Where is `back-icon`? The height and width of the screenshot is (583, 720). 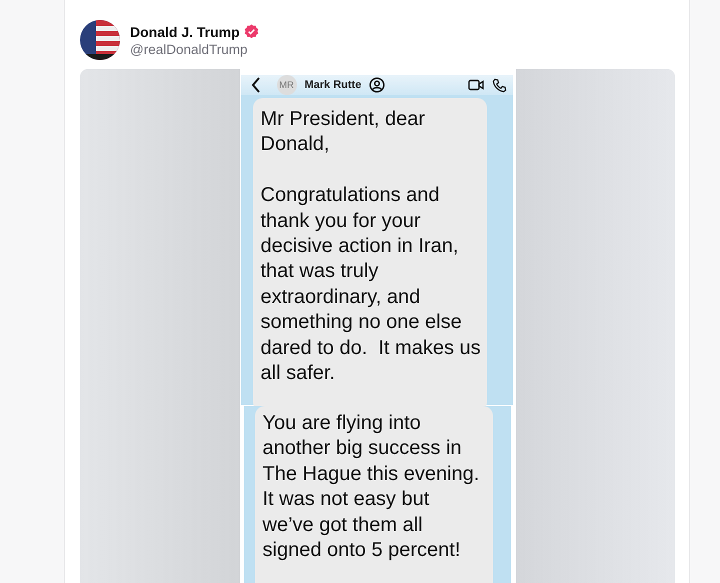
back-icon is located at coordinates (255, 85).